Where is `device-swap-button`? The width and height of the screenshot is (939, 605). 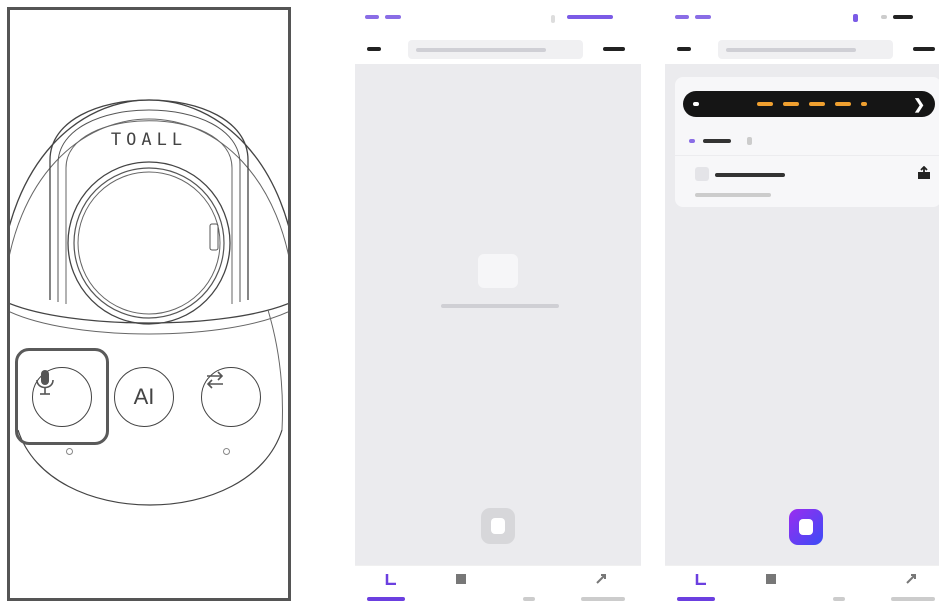 device-swap-button is located at coordinates (231, 397).